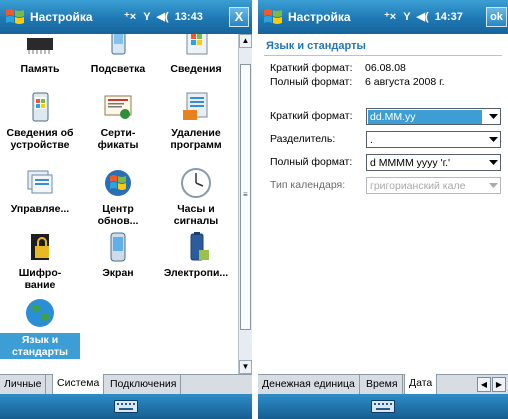 The image size is (508, 419). Describe the element at coordinates (383, 55) in the screenshot. I see `title-divider` at that location.